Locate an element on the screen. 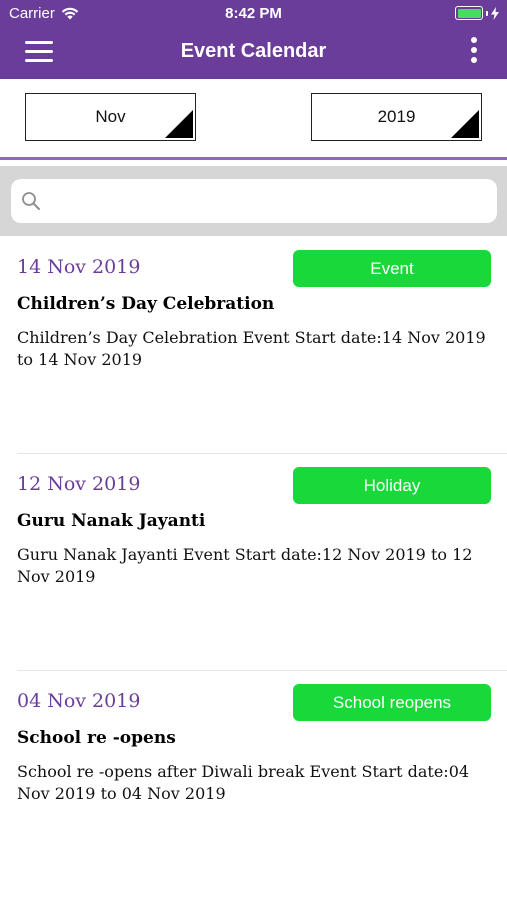 The width and height of the screenshot is (507, 900). vertical-ellipsis-icon is located at coordinates (474, 53).